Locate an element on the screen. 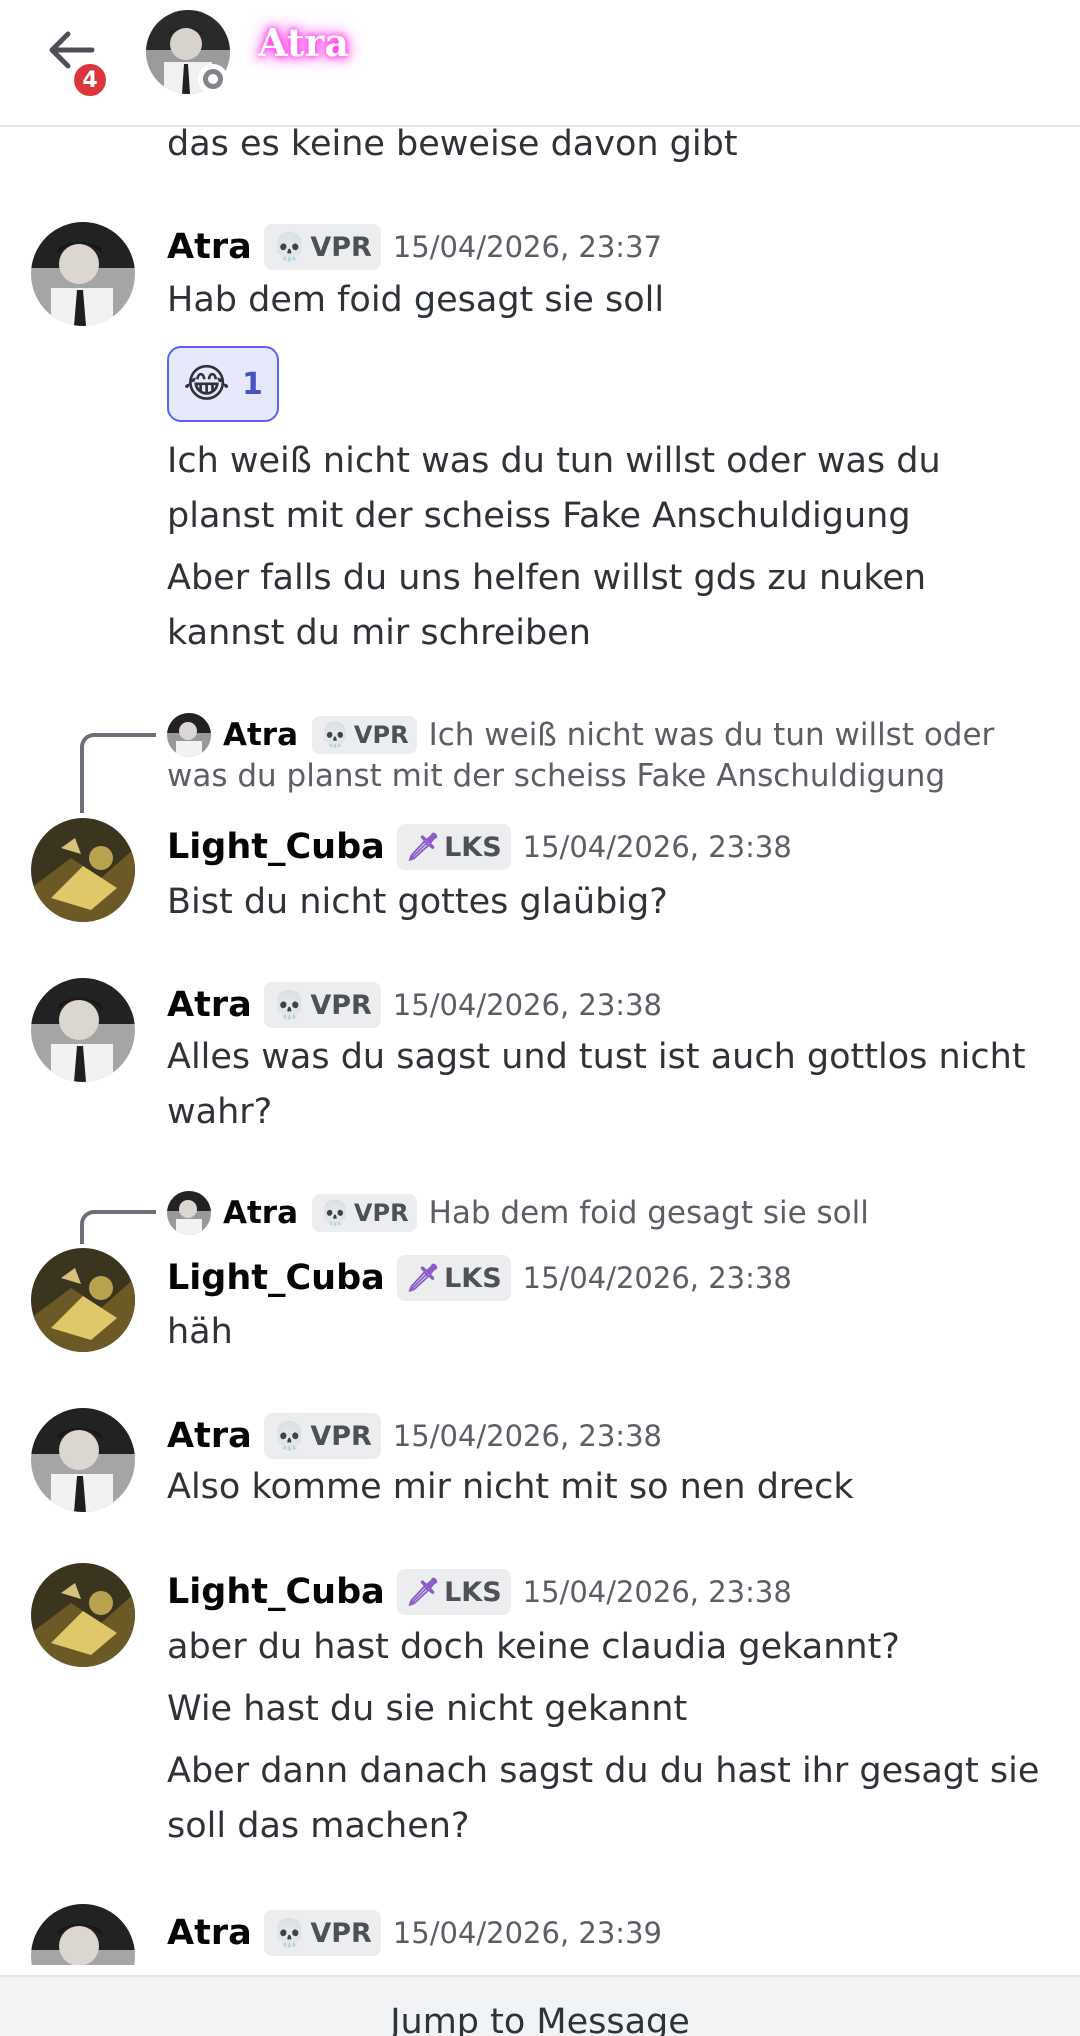  jump-to-message-button: Jump to Message is located at coordinates (540, 2005).